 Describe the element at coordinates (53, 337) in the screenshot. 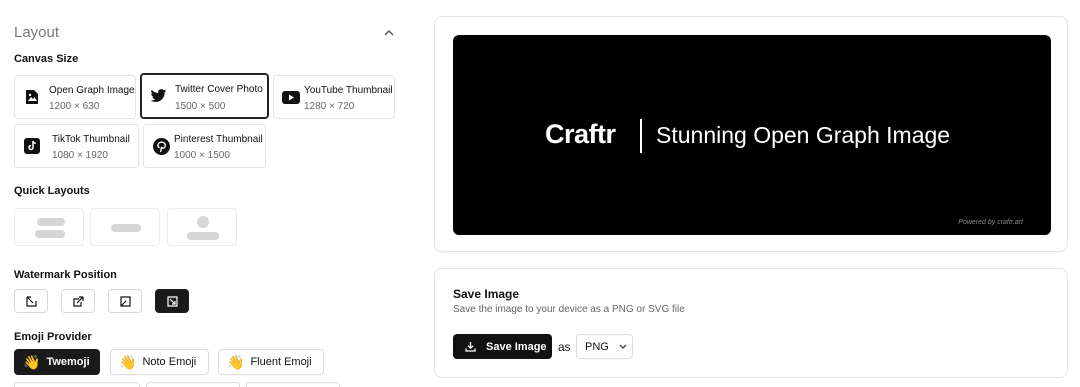

I see `emoji-provider-label: Emoji Provider` at that location.